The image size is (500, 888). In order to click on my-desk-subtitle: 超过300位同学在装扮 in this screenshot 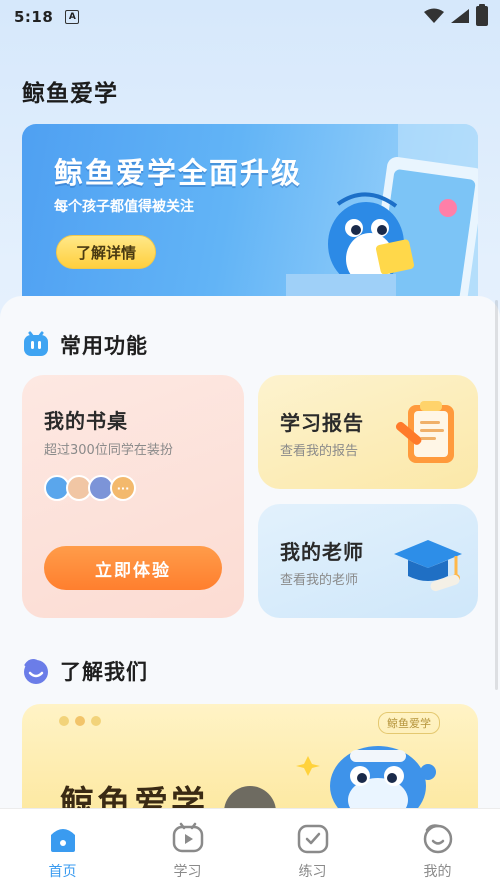, I will do `click(108, 450)`.